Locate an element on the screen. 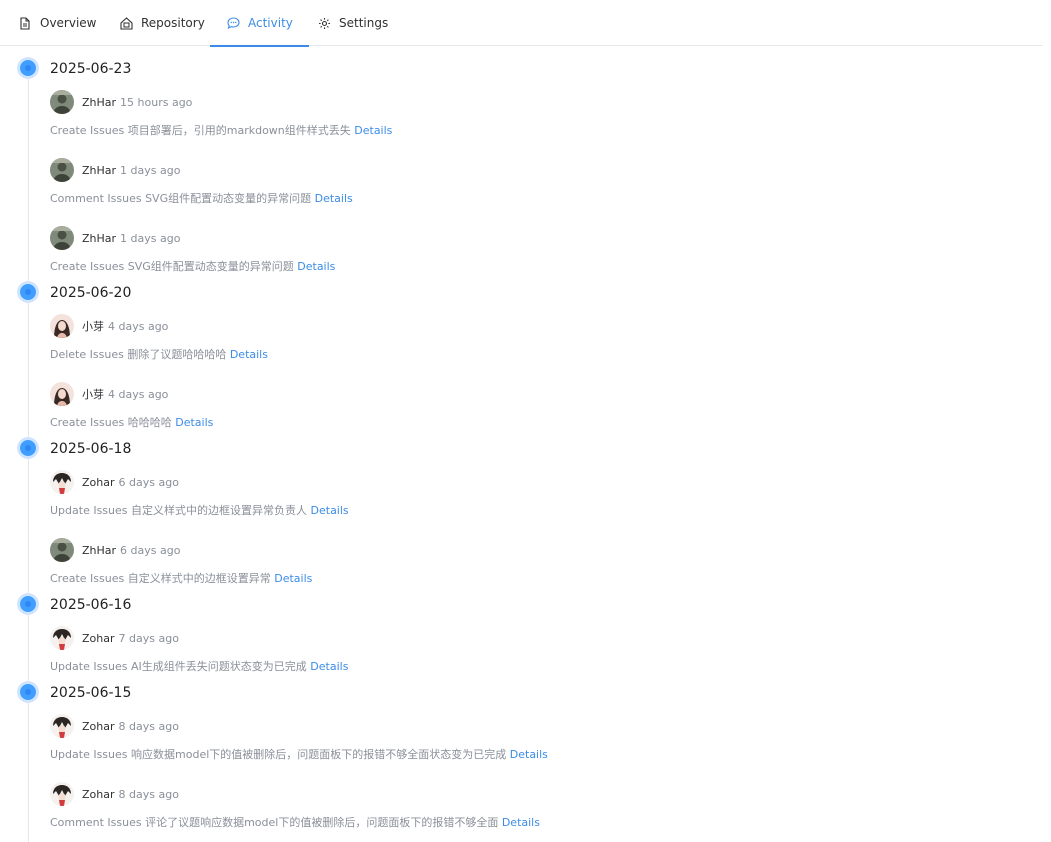  tab-settings: Settings is located at coordinates (352, 23).